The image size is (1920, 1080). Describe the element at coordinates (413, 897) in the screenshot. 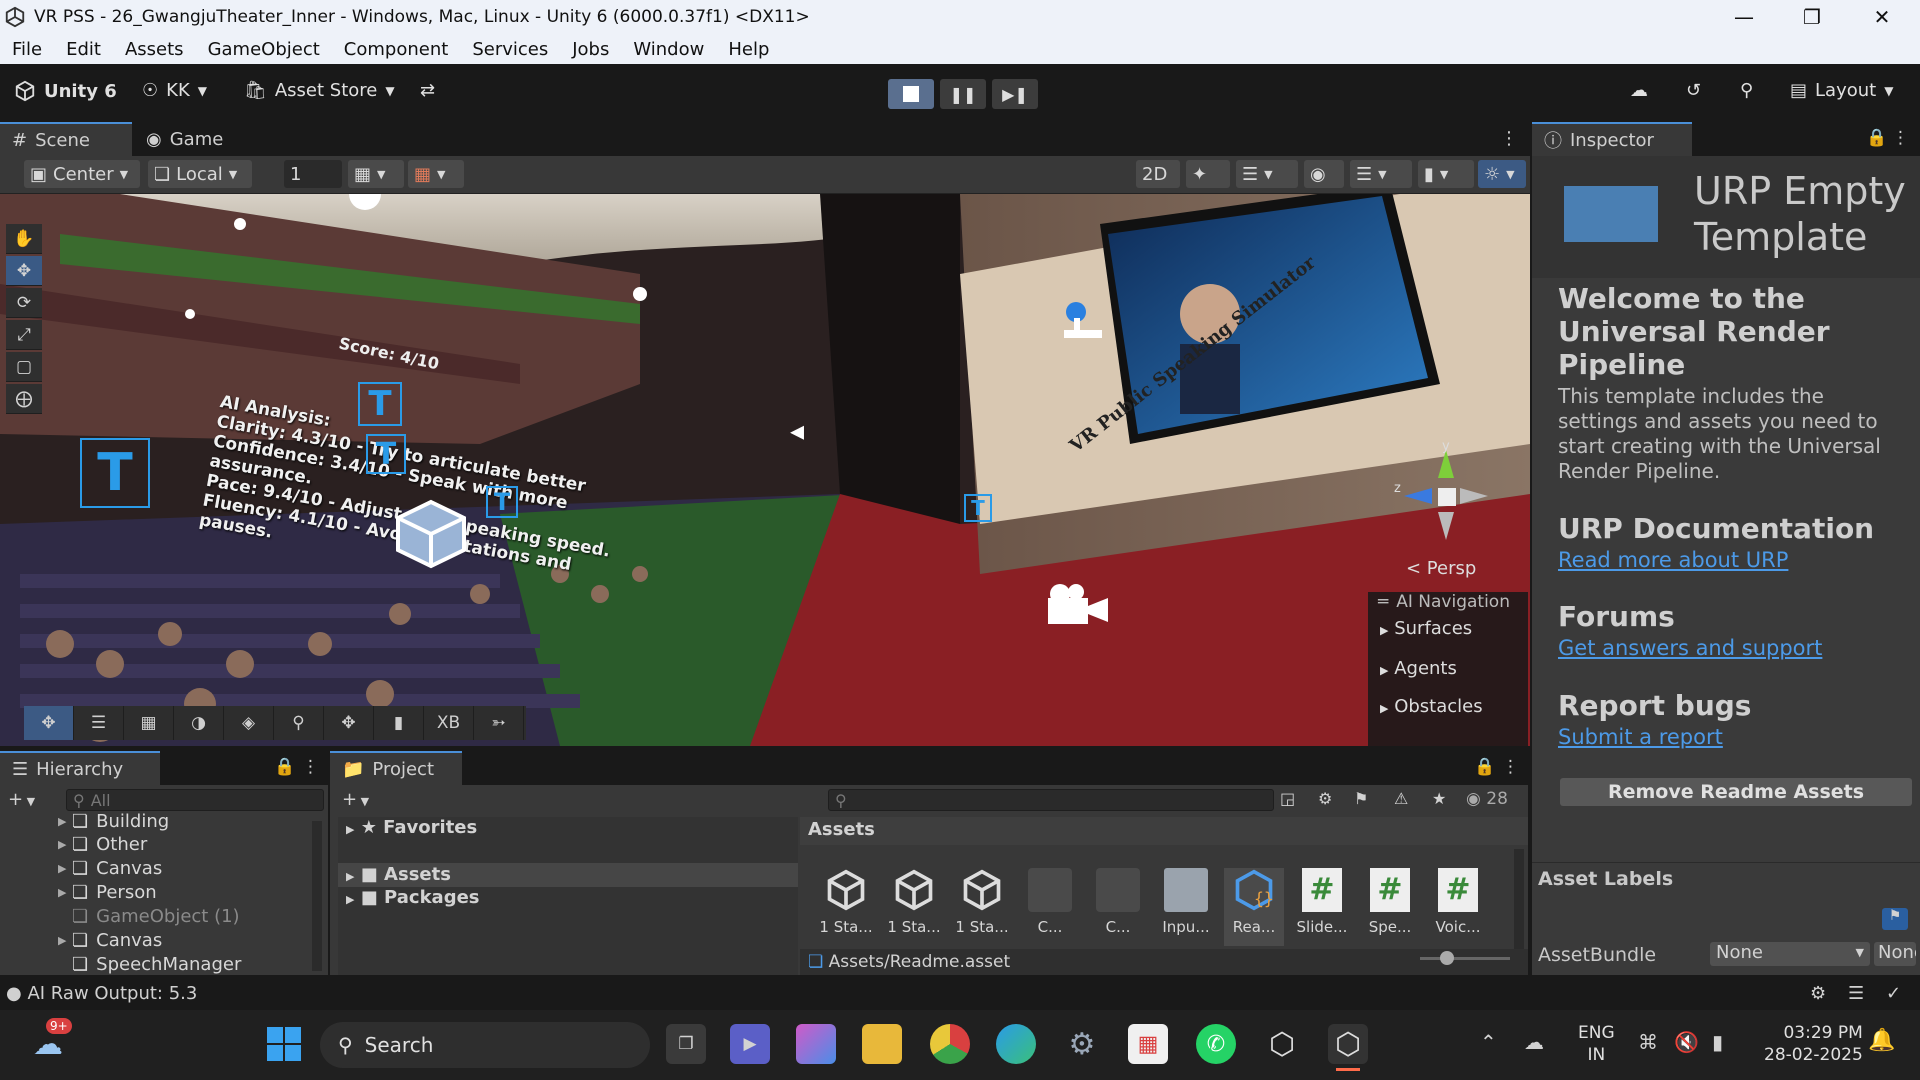

I see `folder-item-packages: ▶ ■ Packages` at that location.